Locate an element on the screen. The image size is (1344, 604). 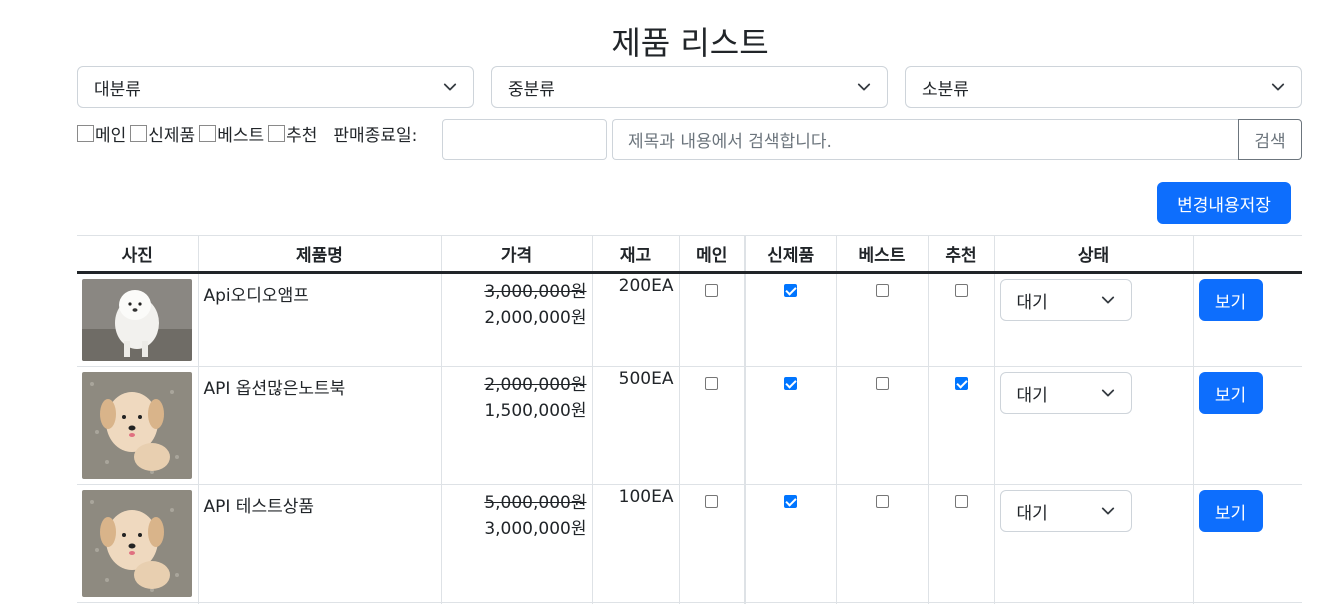
price-cell: 5,000,000원 3,000,000원 is located at coordinates (516, 543).